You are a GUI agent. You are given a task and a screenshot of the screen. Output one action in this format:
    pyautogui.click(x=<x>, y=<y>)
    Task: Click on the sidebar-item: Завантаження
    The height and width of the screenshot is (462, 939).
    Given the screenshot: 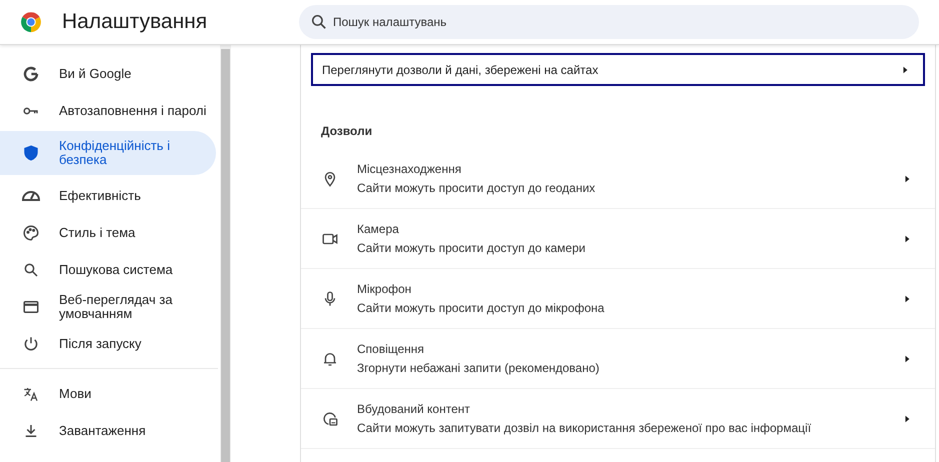 What is the action you would take?
    pyautogui.click(x=108, y=430)
    